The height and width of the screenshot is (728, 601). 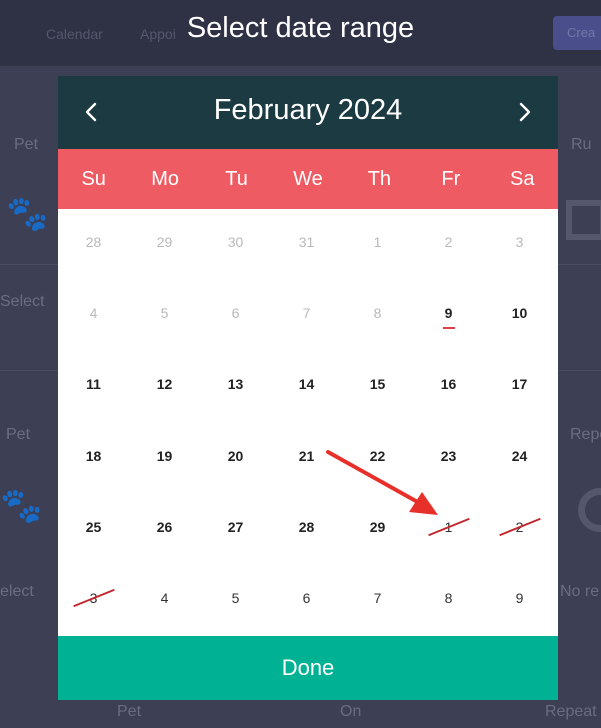 I want to click on day-cell: 20, so click(x=235, y=456).